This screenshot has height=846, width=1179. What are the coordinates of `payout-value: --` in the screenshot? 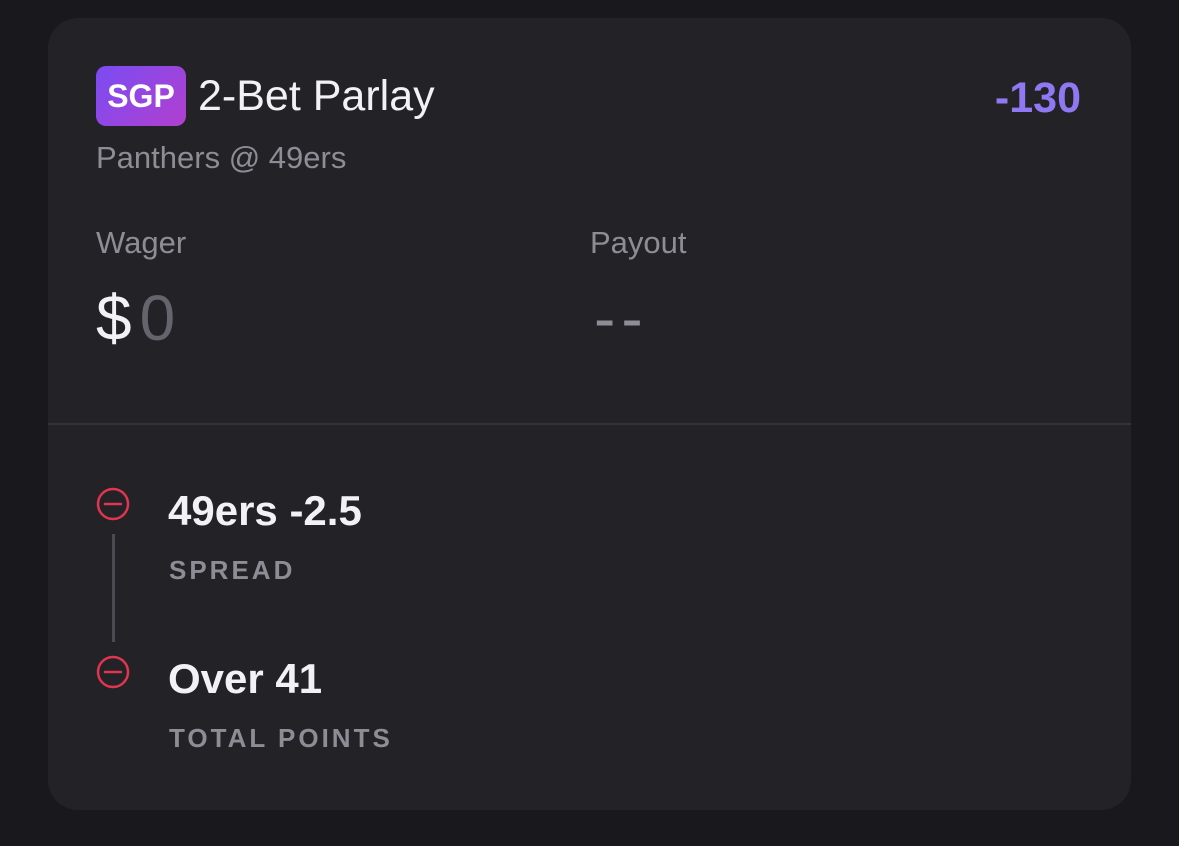 It's located at (621, 318).